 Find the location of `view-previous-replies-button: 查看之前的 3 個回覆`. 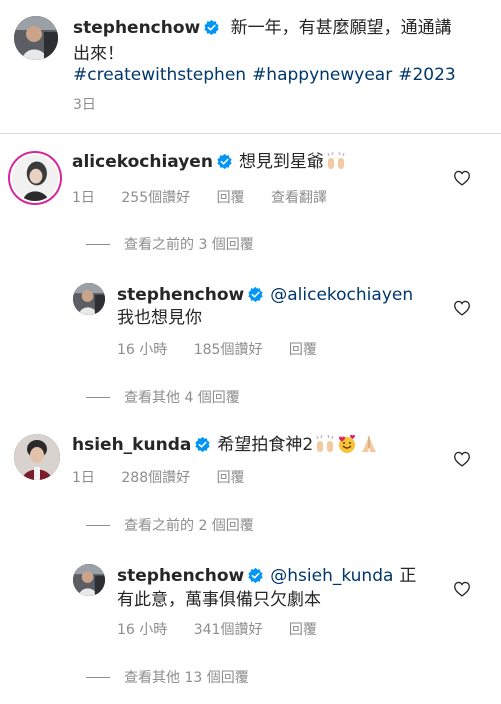

view-previous-replies-button: 查看之前的 3 個回覆 is located at coordinates (170, 244).